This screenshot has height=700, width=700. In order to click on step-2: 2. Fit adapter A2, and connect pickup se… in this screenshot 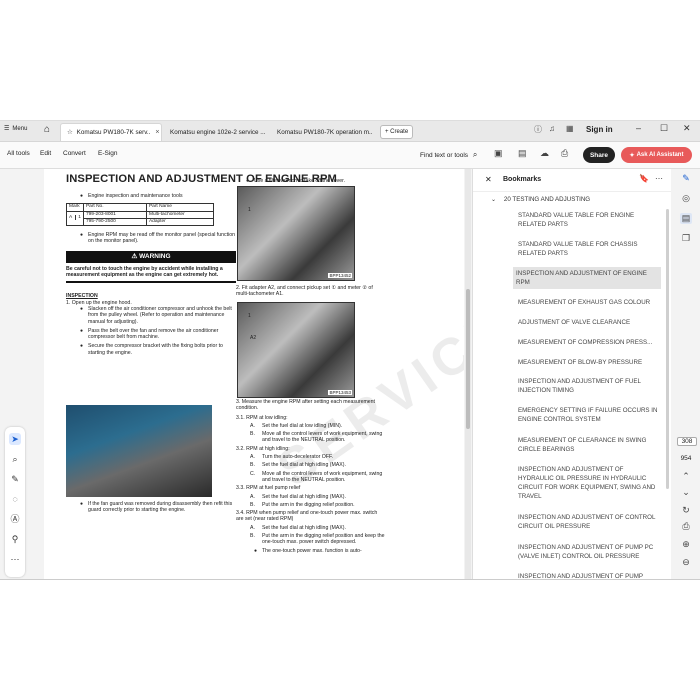, I will do `click(304, 291)`.